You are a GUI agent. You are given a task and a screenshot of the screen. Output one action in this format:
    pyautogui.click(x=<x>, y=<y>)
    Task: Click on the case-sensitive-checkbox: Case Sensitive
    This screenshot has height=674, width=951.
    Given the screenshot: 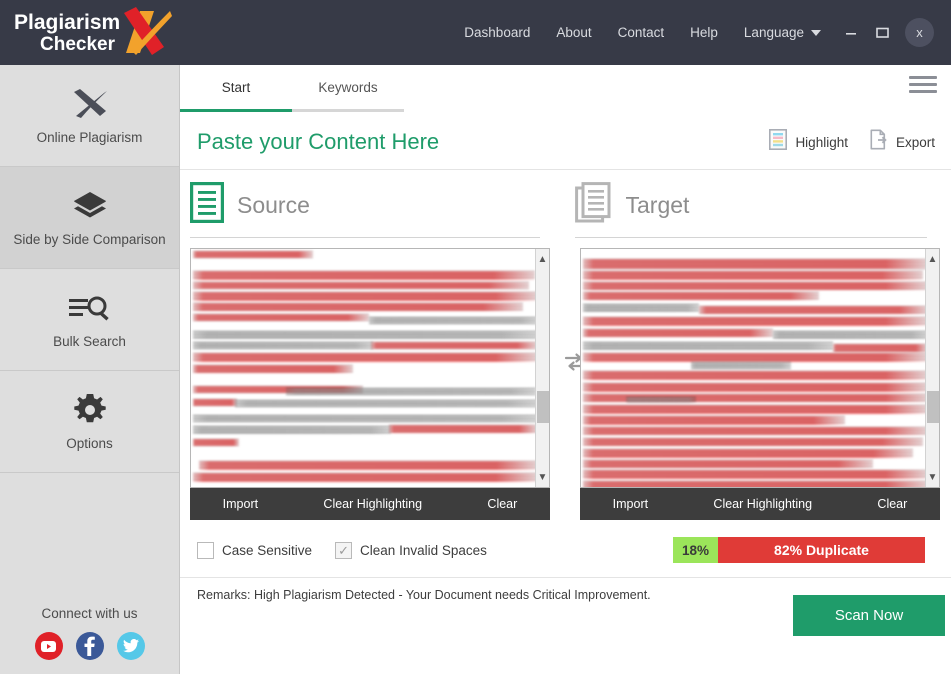 What is the action you would take?
    pyautogui.click(x=254, y=550)
    